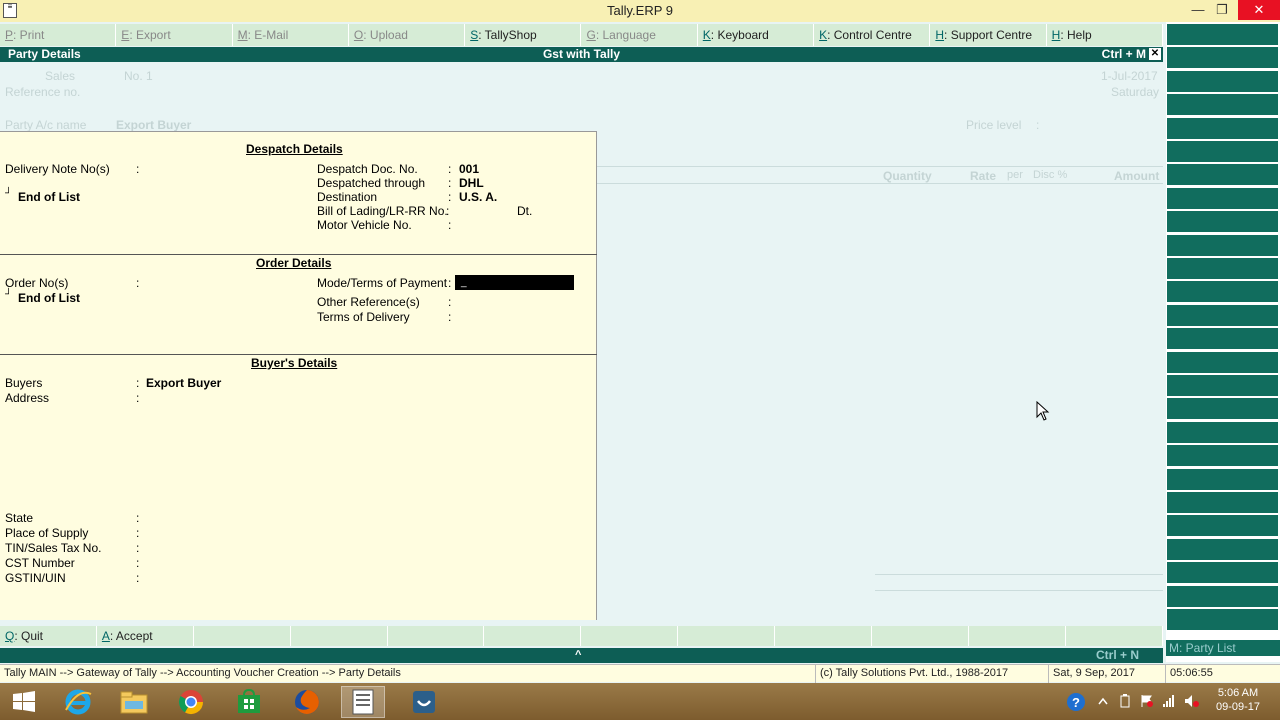  Describe the element at coordinates (447, 211) in the screenshot. I see `bill-of-lading-colon: :` at that location.